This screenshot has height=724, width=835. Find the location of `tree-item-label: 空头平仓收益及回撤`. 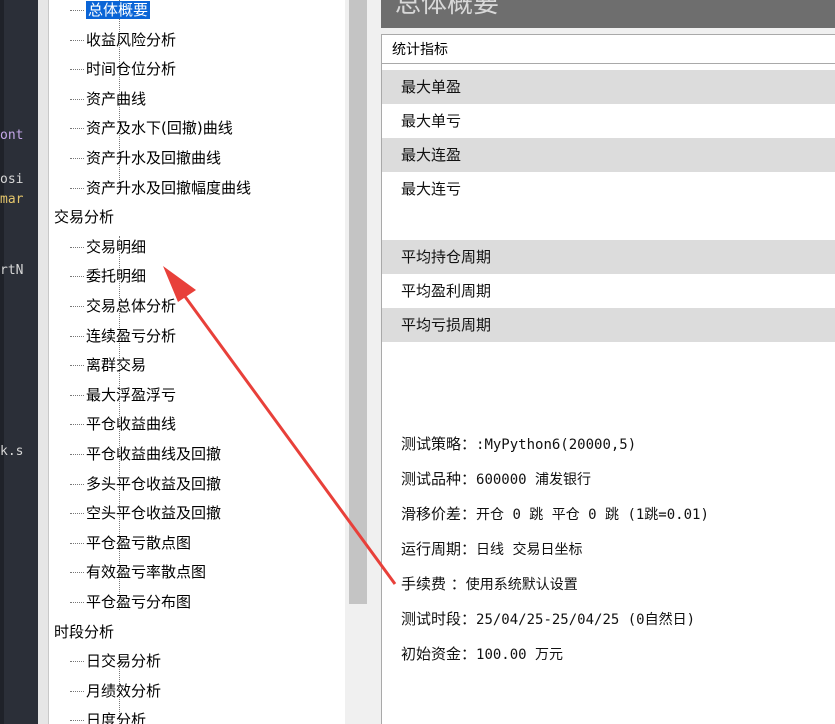

tree-item-label: 空头平仓收益及回撤 is located at coordinates (154, 513).